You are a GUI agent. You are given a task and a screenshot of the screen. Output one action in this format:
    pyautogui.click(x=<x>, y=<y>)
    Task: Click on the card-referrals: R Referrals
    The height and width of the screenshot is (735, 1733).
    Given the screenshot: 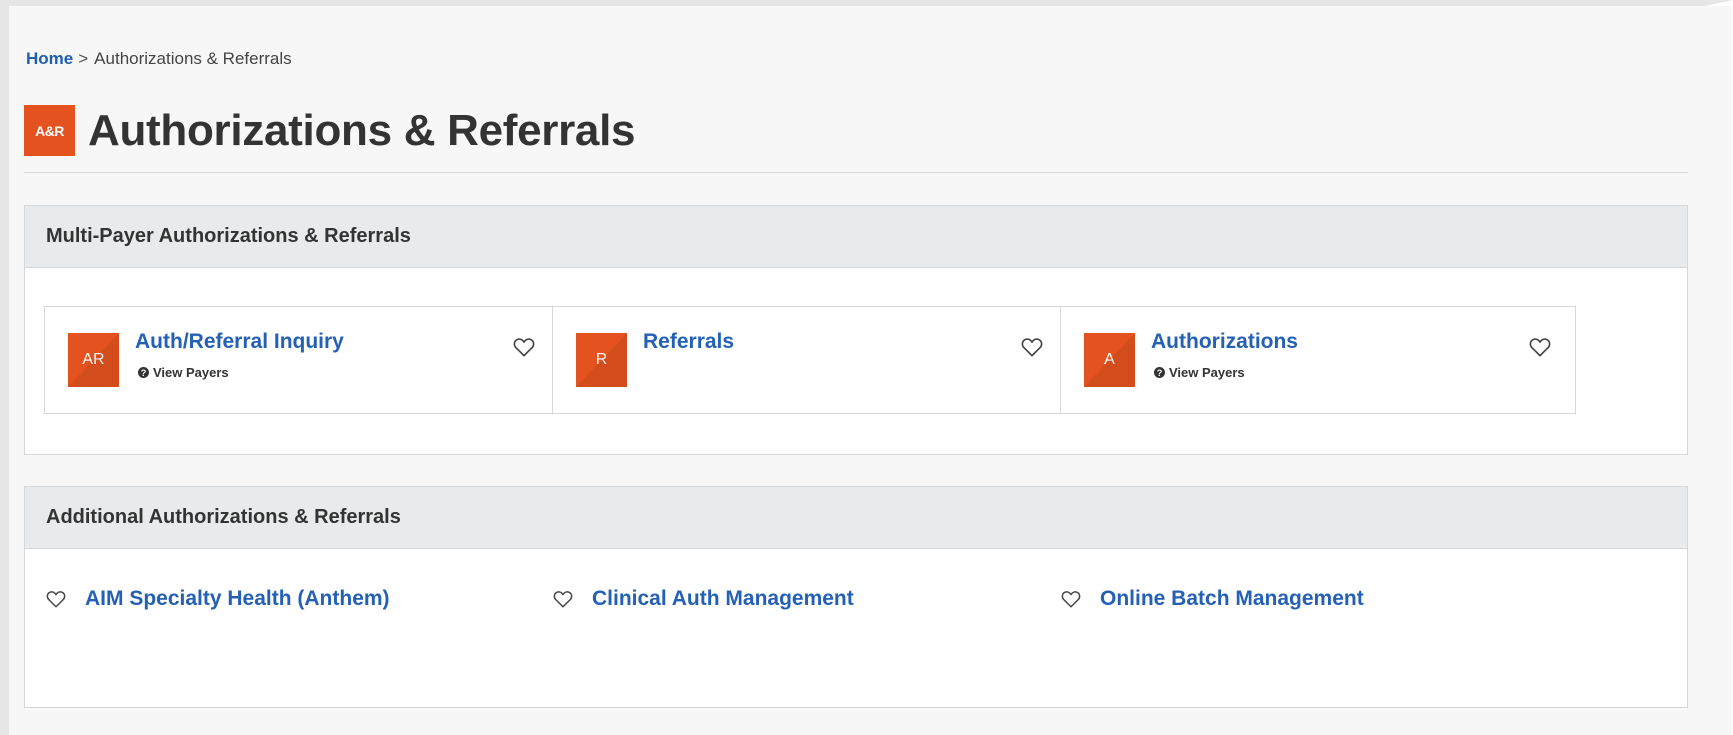 What is the action you would take?
    pyautogui.click(x=810, y=360)
    